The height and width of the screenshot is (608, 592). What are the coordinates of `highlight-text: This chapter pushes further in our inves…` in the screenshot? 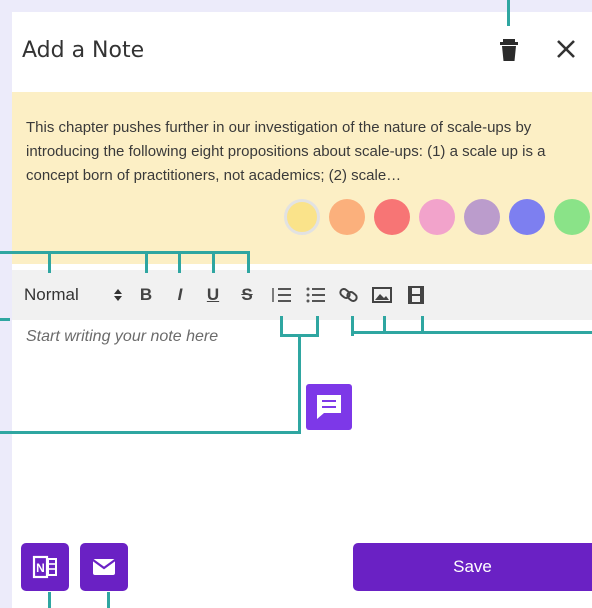 It's located at (286, 151).